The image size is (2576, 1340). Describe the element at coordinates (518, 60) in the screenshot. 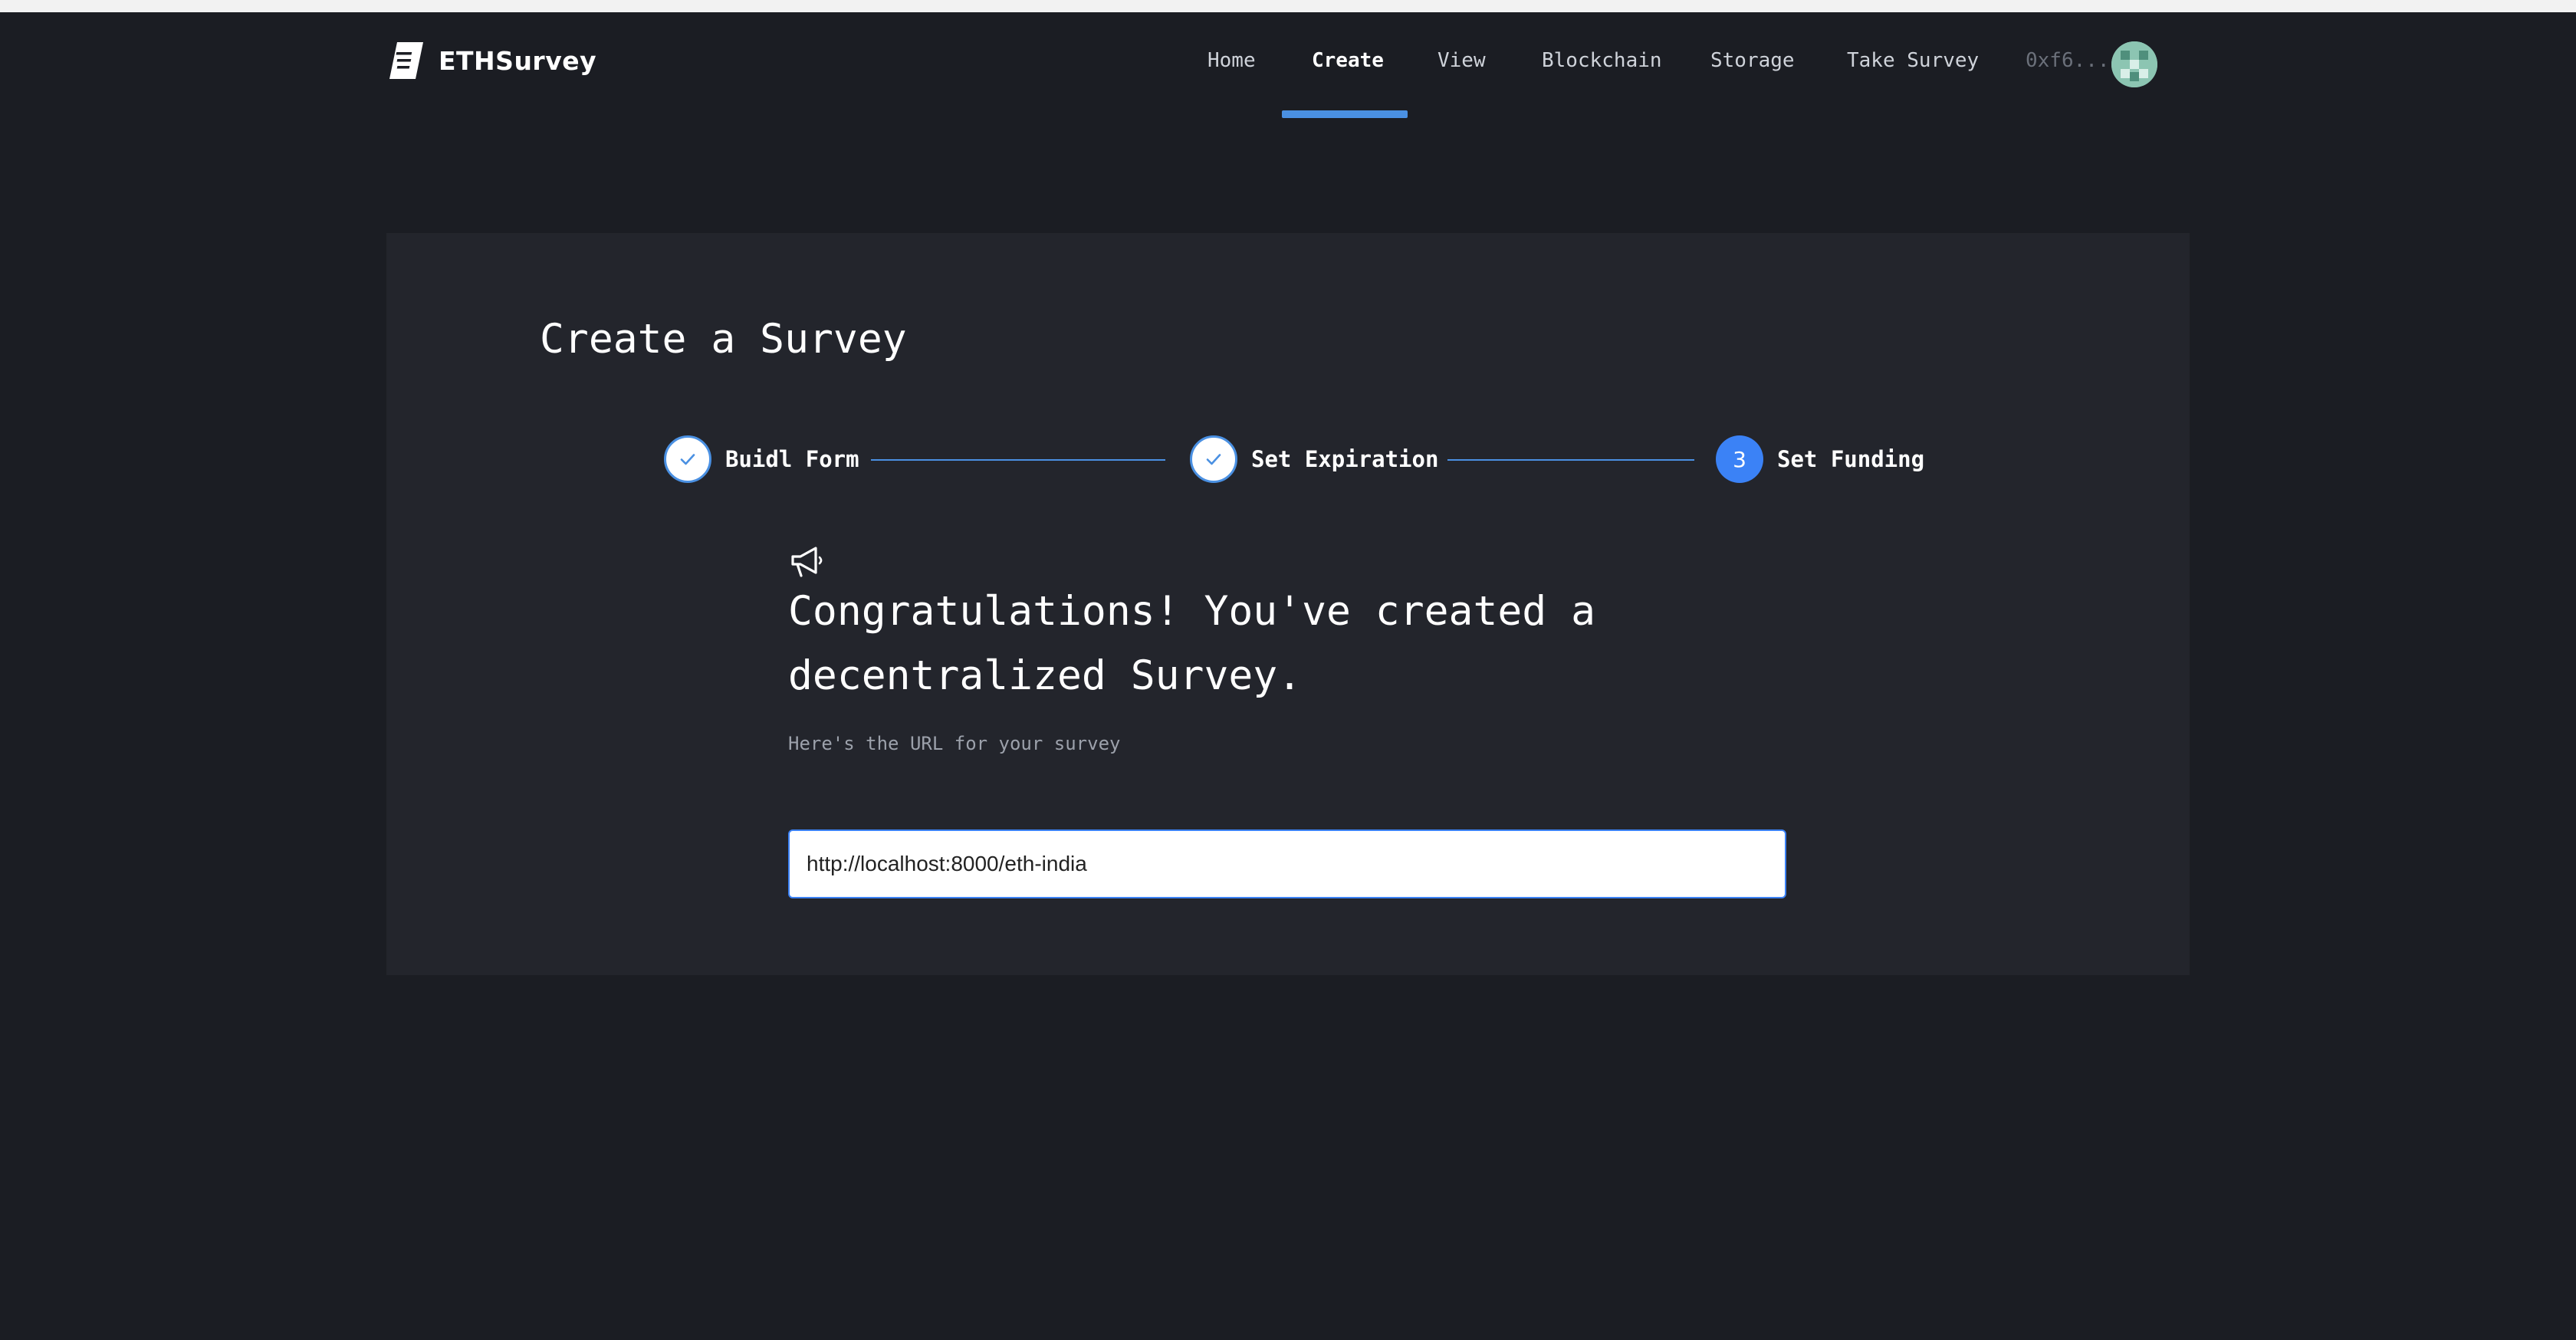

I see `brand-name: ETHSurvey` at that location.